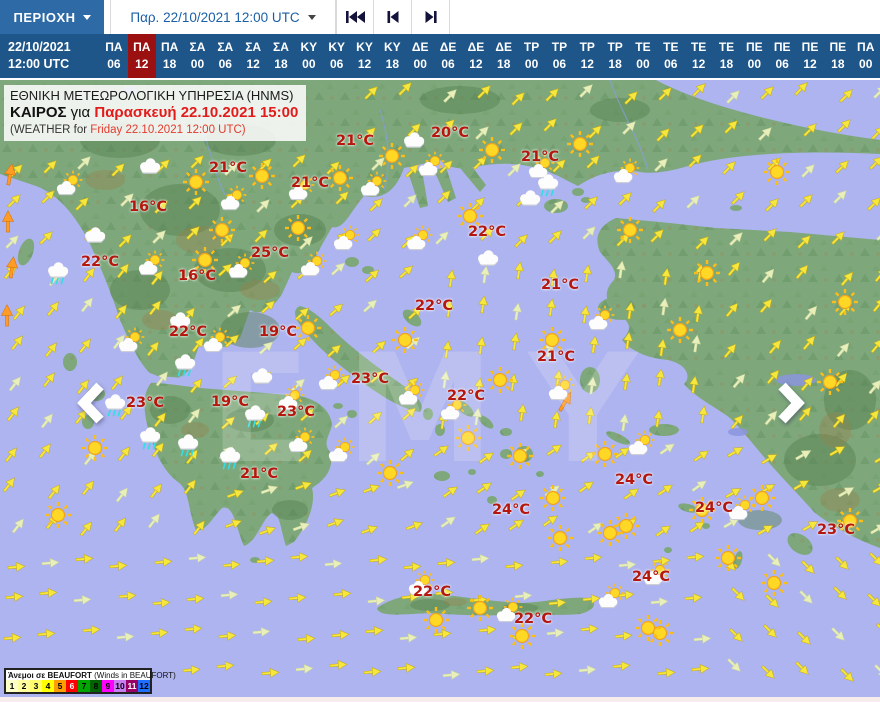 This screenshot has width=880, height=702. What do you see at coordinates (12, 686) in the screenshot?
I see `beaufort-scale-step: 1` at bounding box center [12, 686].